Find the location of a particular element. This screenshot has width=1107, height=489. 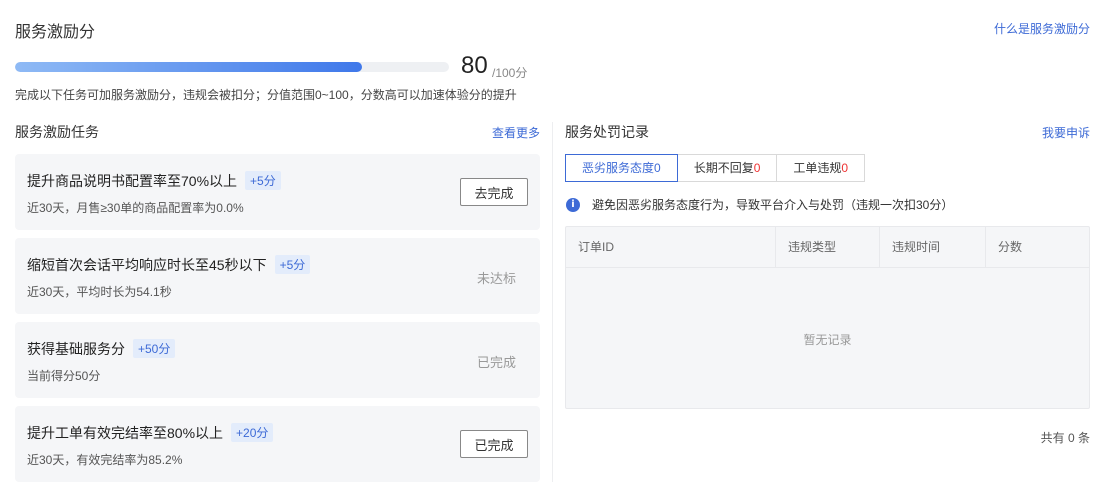

score-progress-bar is located at coordinates (232, 67).